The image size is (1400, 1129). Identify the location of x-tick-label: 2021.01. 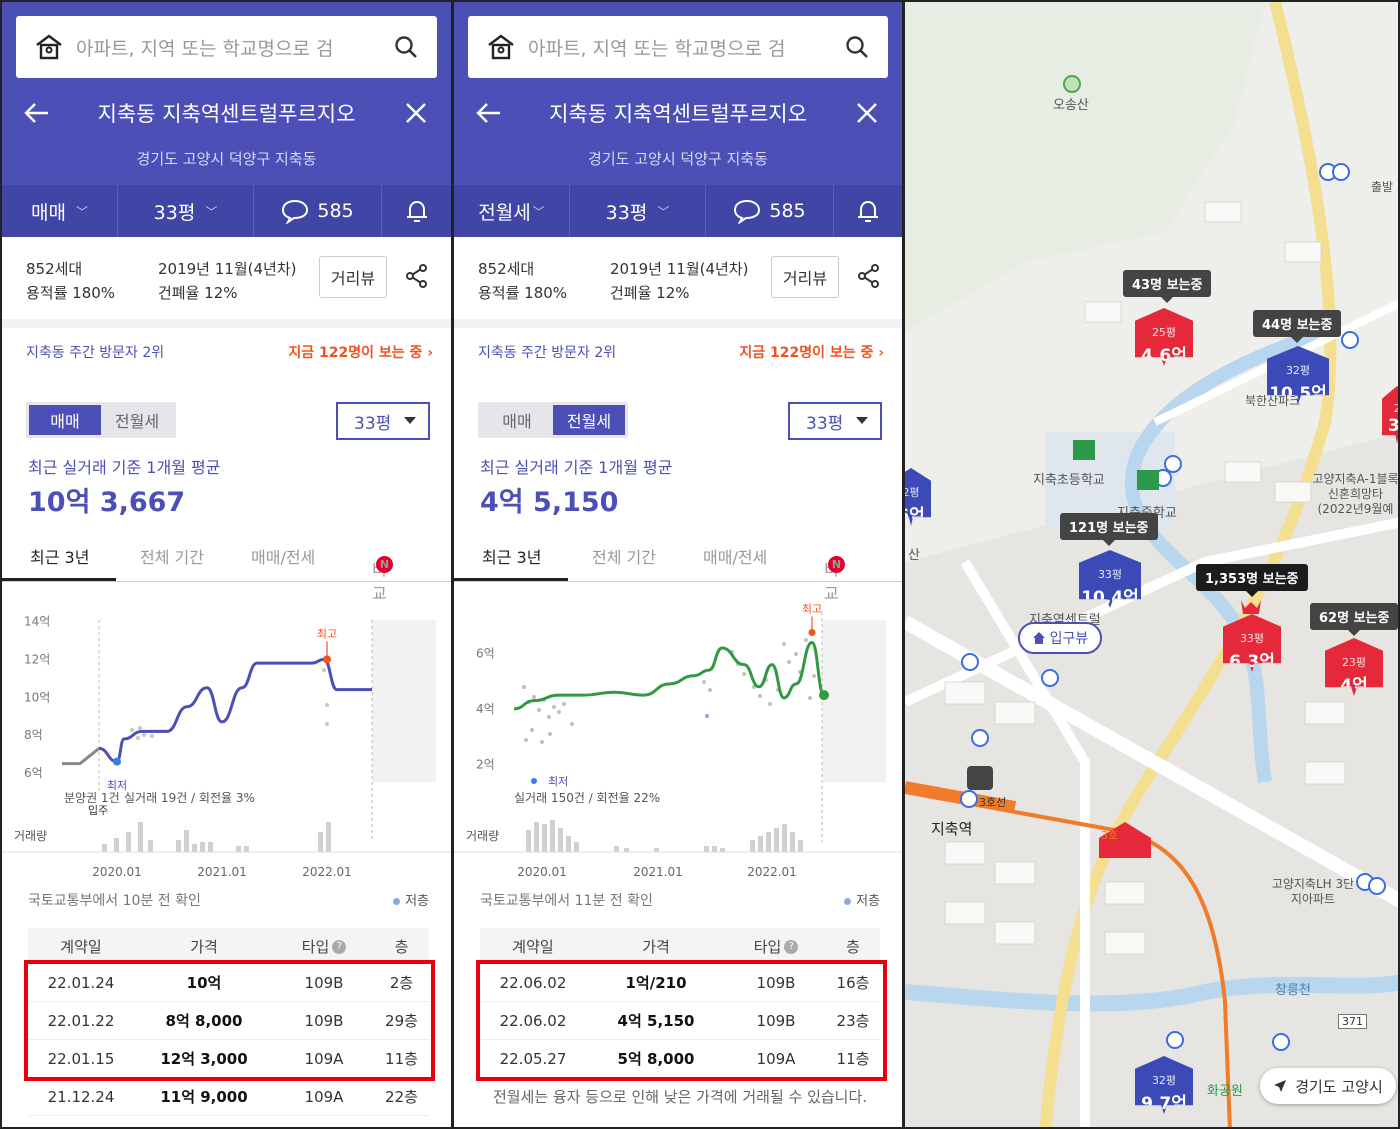
(658, 872).